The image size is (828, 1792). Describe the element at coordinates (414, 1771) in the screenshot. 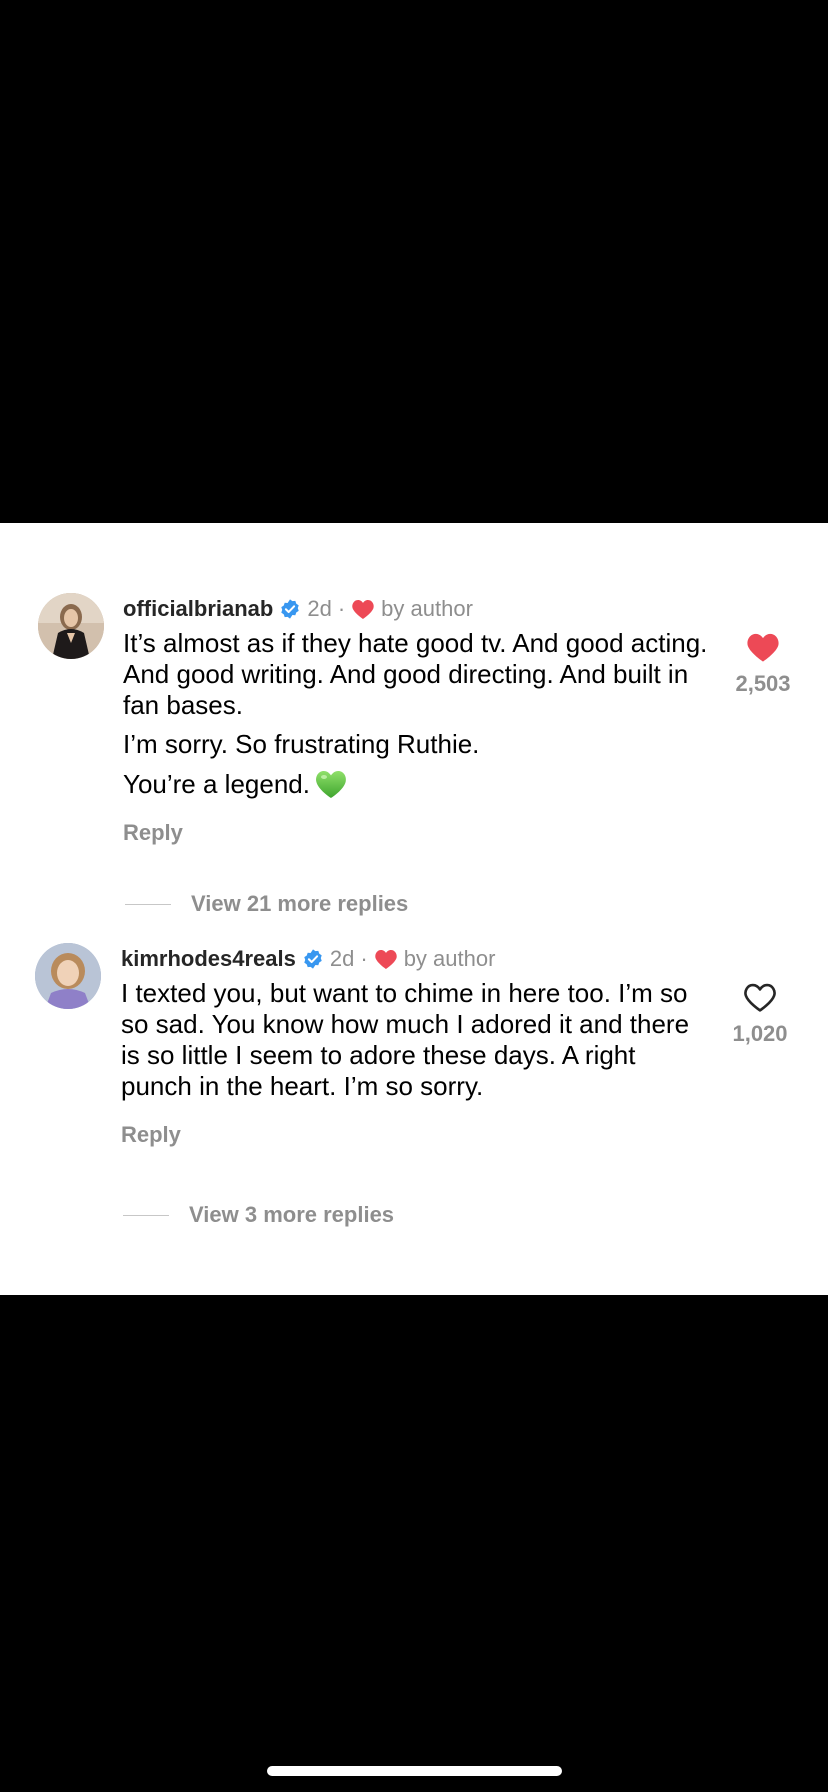

I see `home-indicator` at that location.